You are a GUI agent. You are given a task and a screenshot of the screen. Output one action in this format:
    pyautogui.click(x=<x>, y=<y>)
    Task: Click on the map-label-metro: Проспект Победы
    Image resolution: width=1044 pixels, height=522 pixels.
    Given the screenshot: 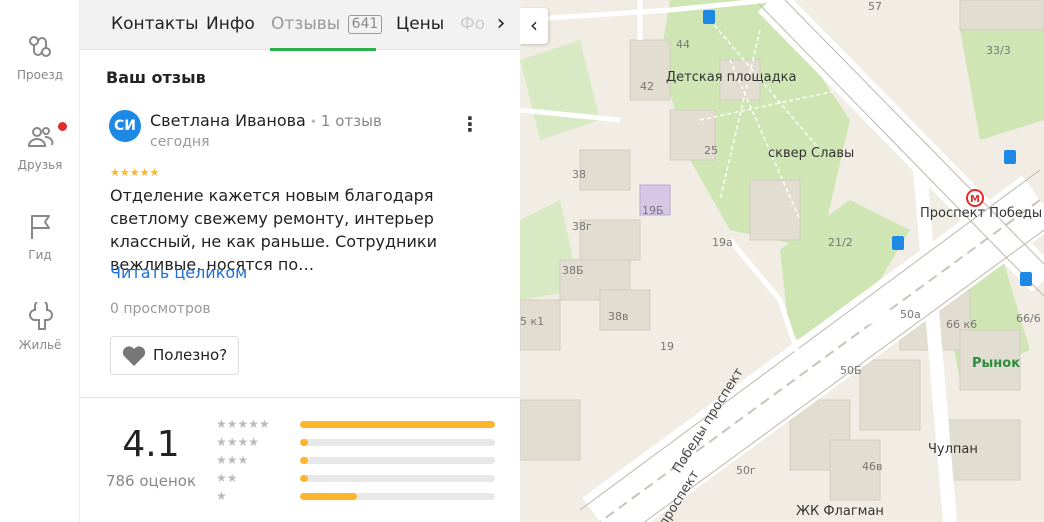 What is the action you would take?
    pyautogui.click(x=981, y=213)
    